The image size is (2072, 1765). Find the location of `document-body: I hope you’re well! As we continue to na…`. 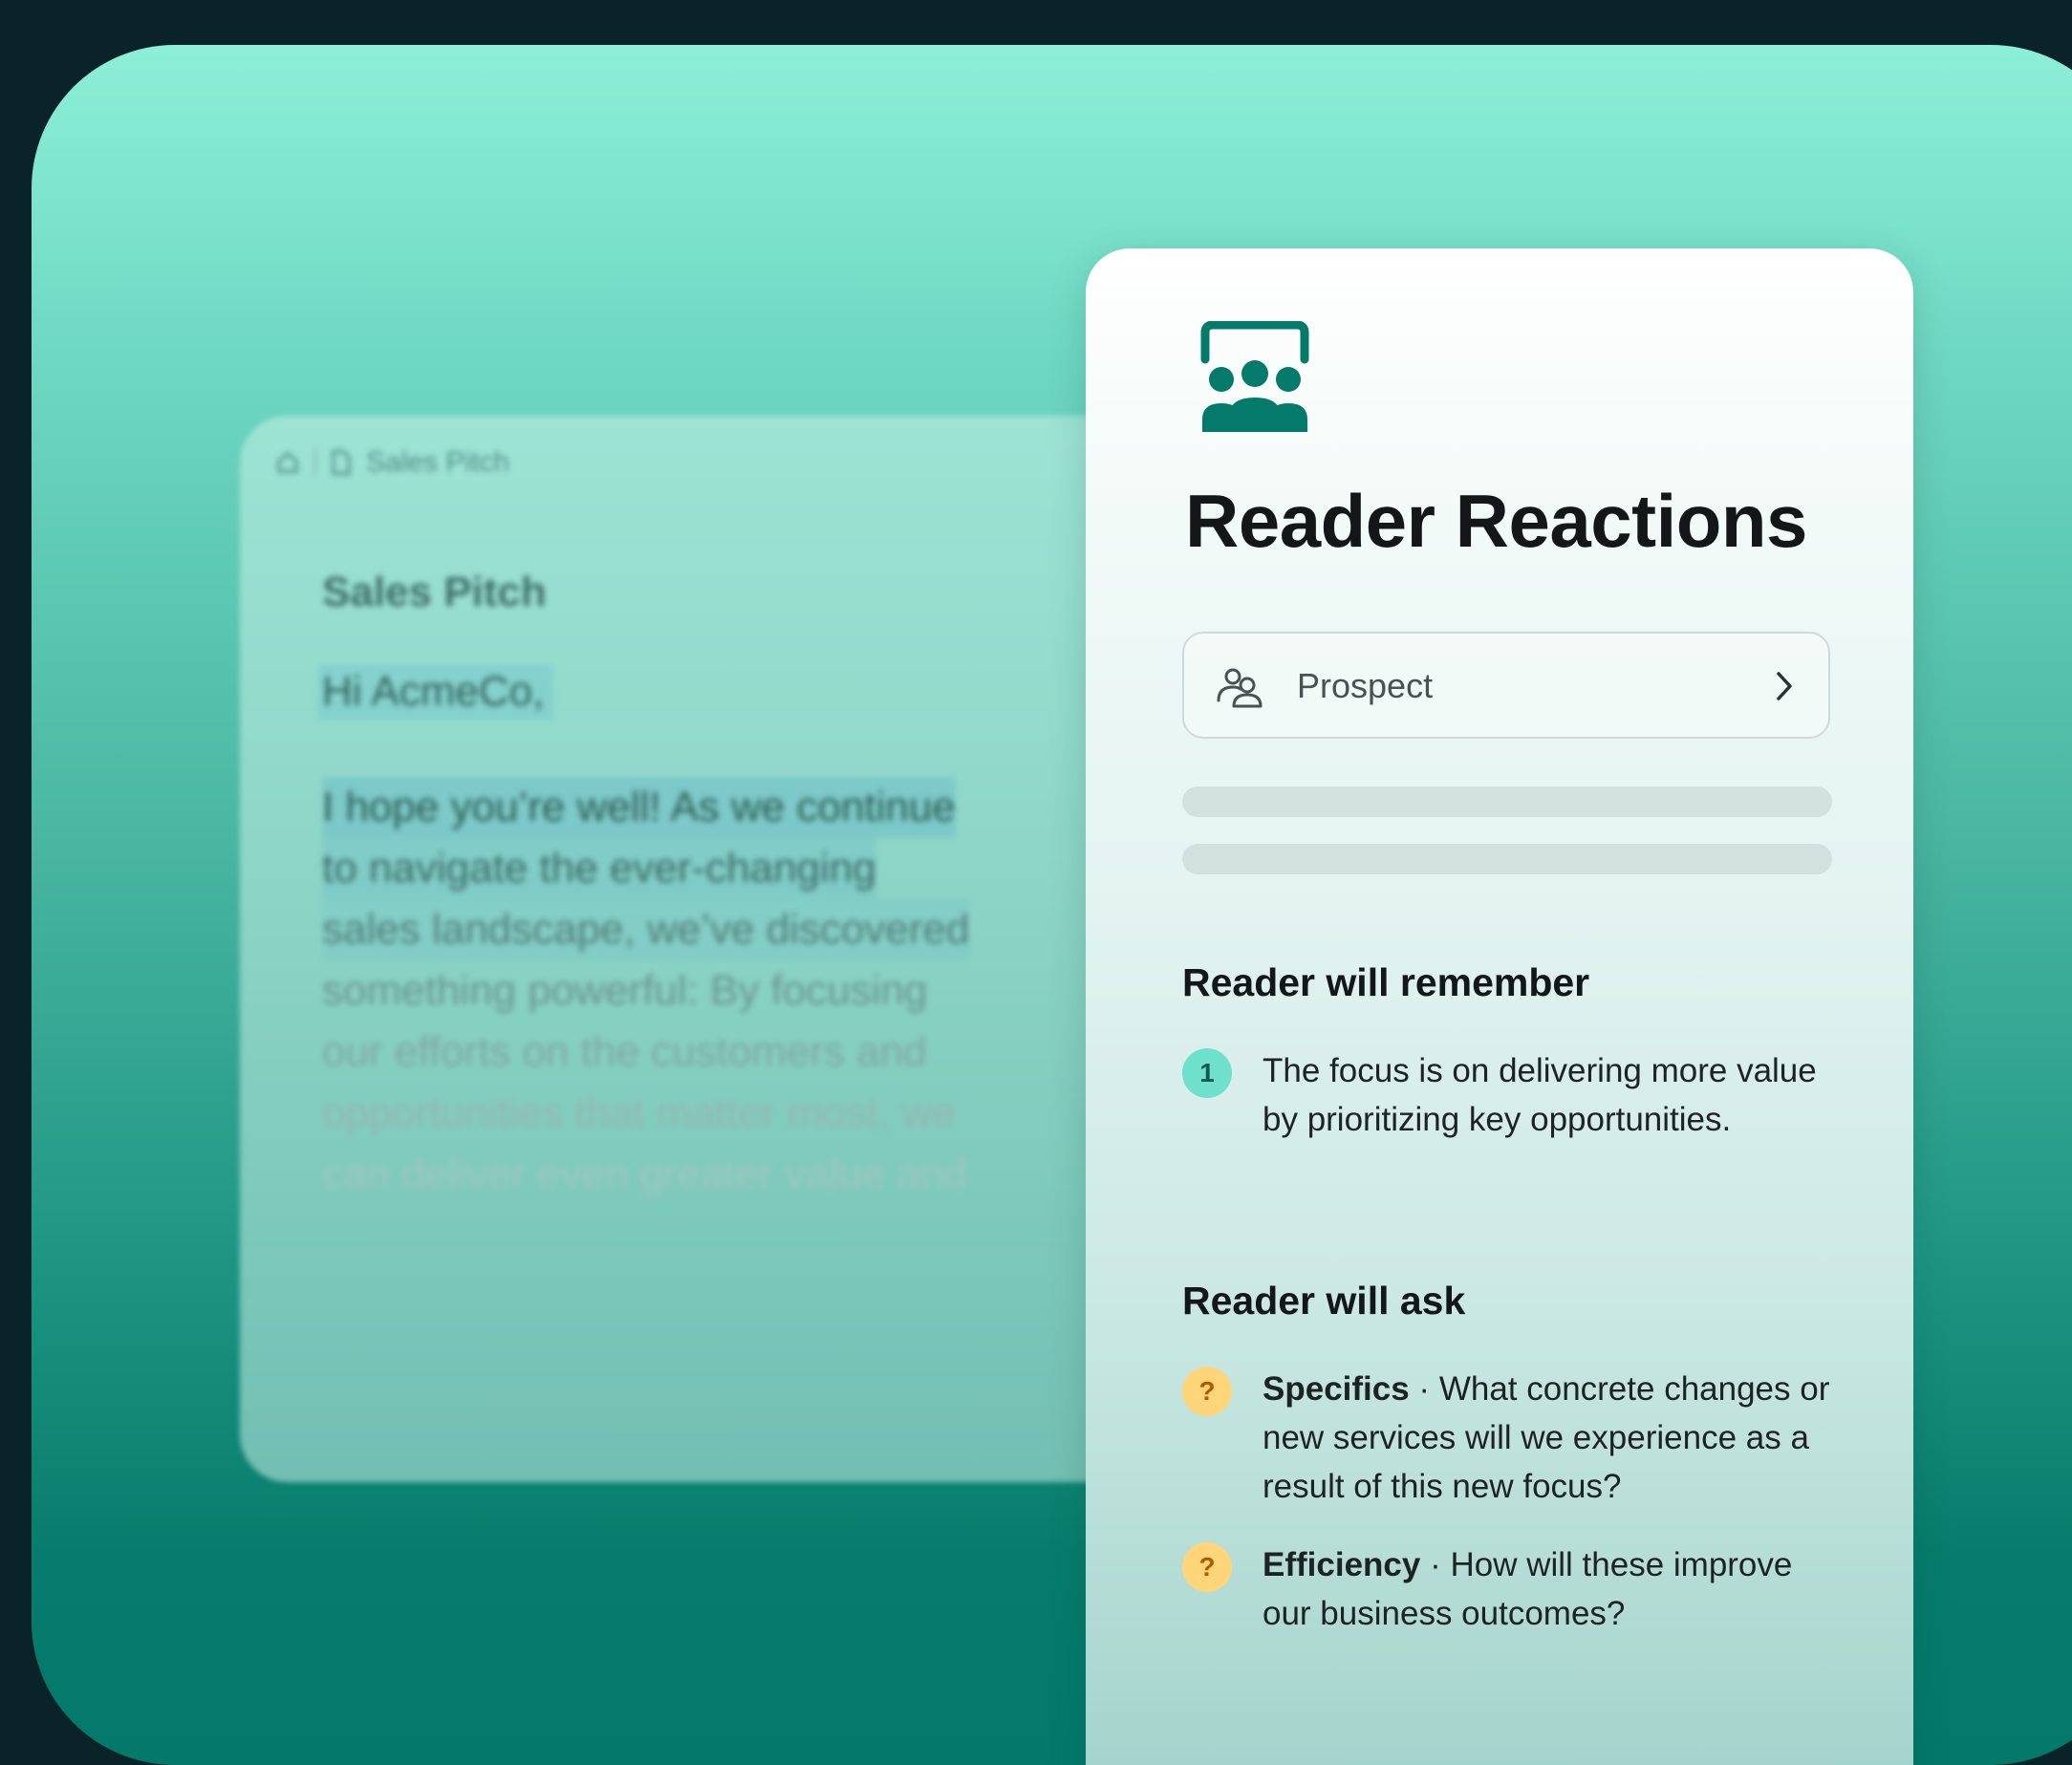

document-body: I hope you’re well! As we continue to na… is located at coordinates (666, 991).